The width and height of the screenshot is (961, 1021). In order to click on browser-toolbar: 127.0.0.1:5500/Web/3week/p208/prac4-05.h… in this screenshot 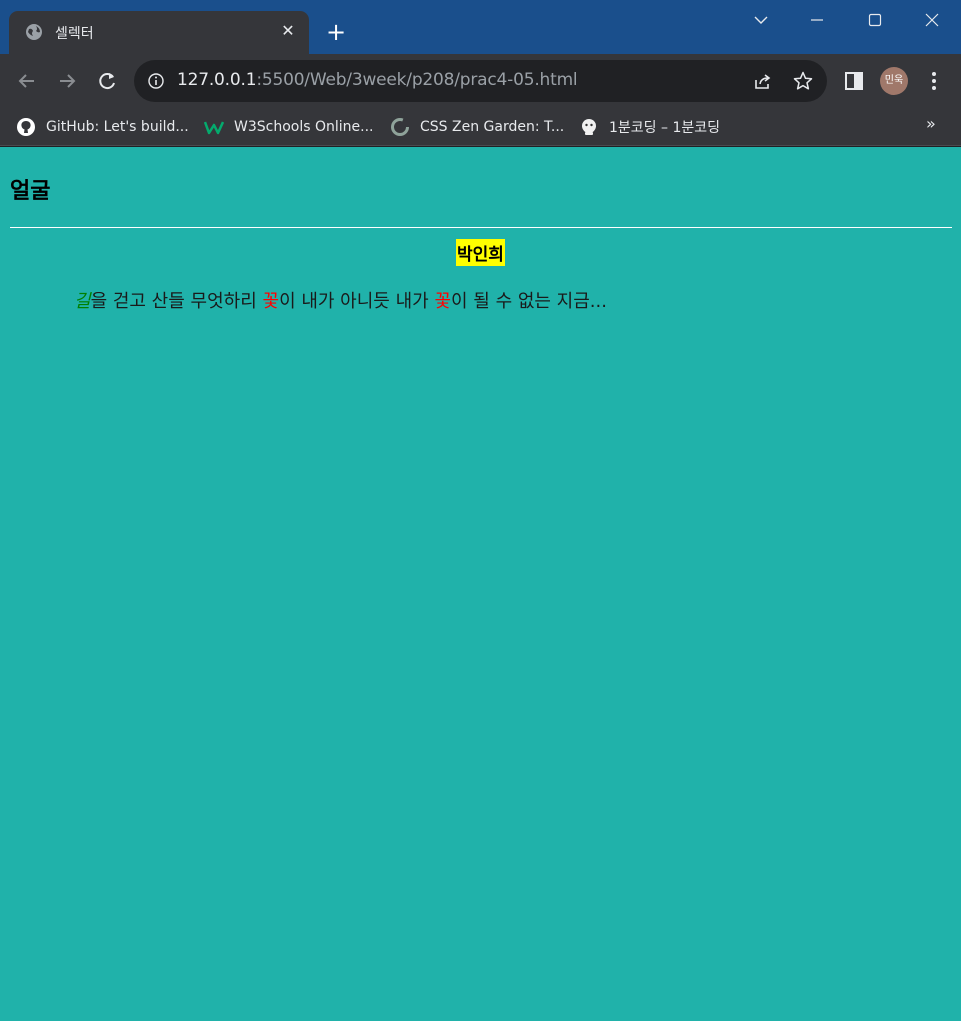, I will do `click(480, 81)`.